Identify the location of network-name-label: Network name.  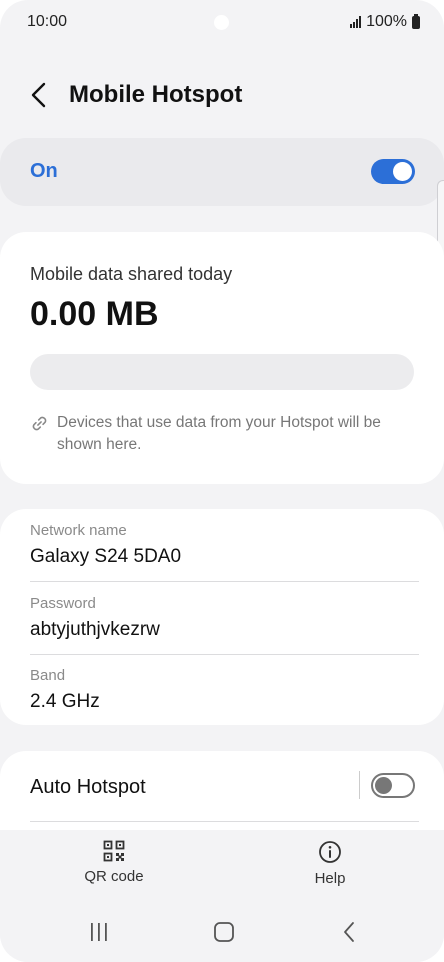
(78, 530).